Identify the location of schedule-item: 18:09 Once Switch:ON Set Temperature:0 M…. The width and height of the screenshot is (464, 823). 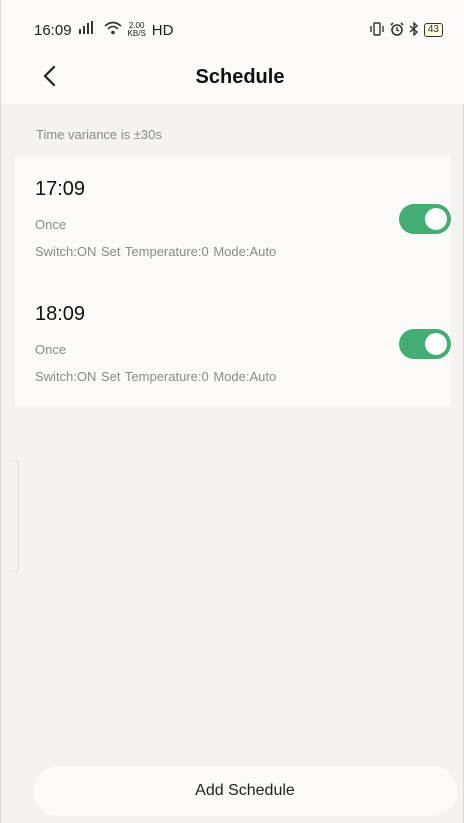
(233, 343).